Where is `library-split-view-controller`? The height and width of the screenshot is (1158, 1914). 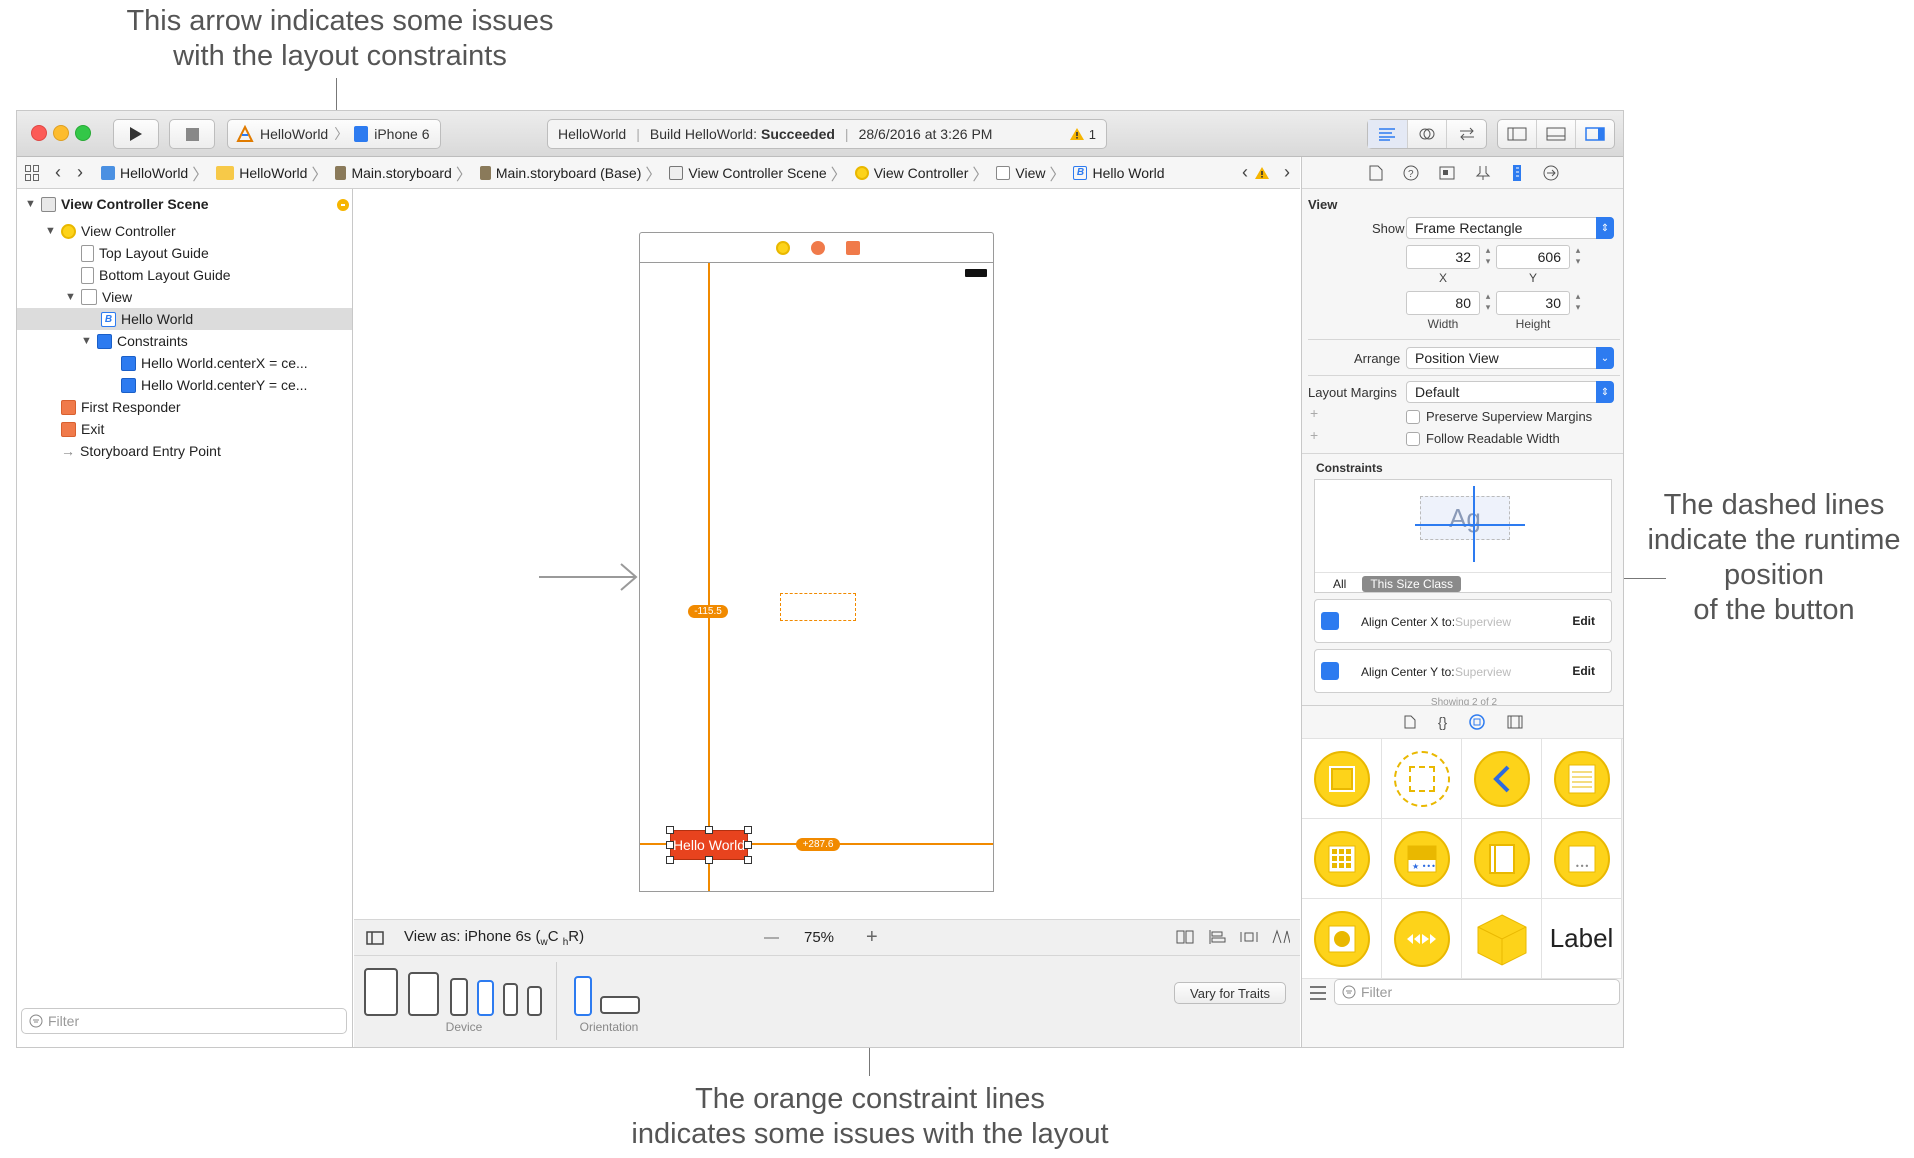 library-split-view-controller is located at coordinates (1502, 859).